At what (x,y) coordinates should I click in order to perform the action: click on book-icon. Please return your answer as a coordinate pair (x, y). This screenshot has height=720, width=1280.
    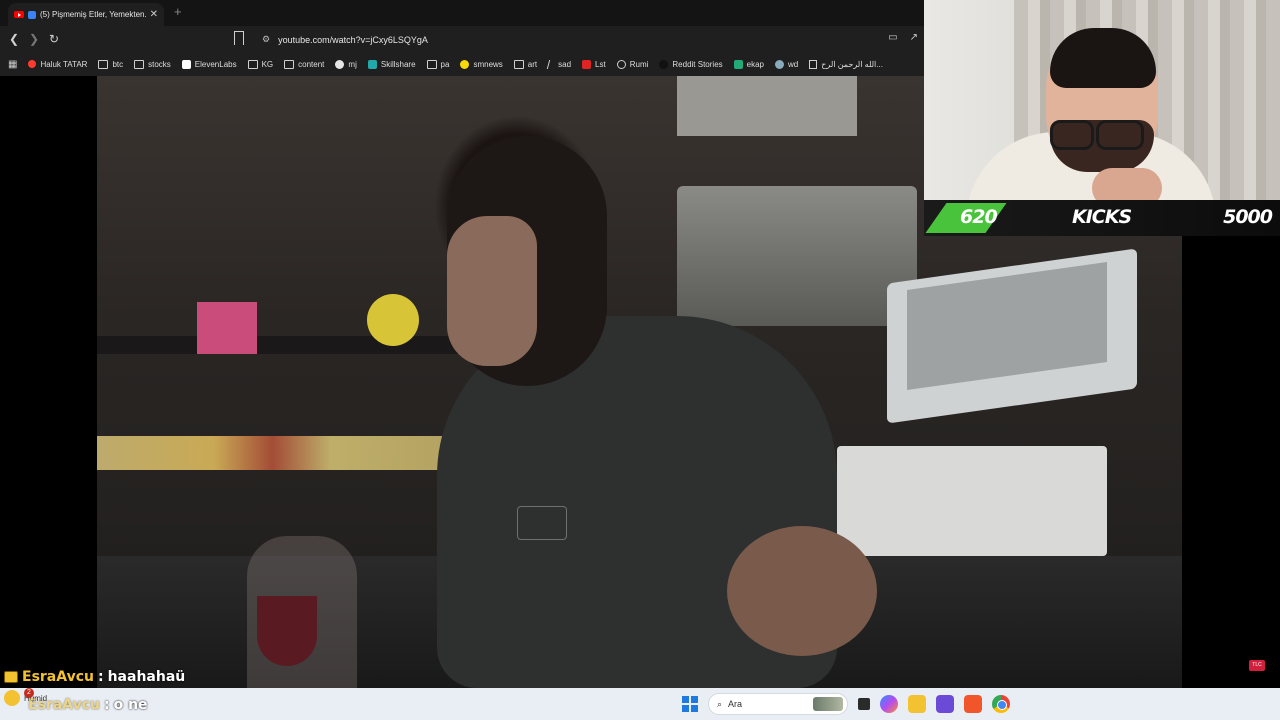
    Looking at the image, I should click on (813, 64).